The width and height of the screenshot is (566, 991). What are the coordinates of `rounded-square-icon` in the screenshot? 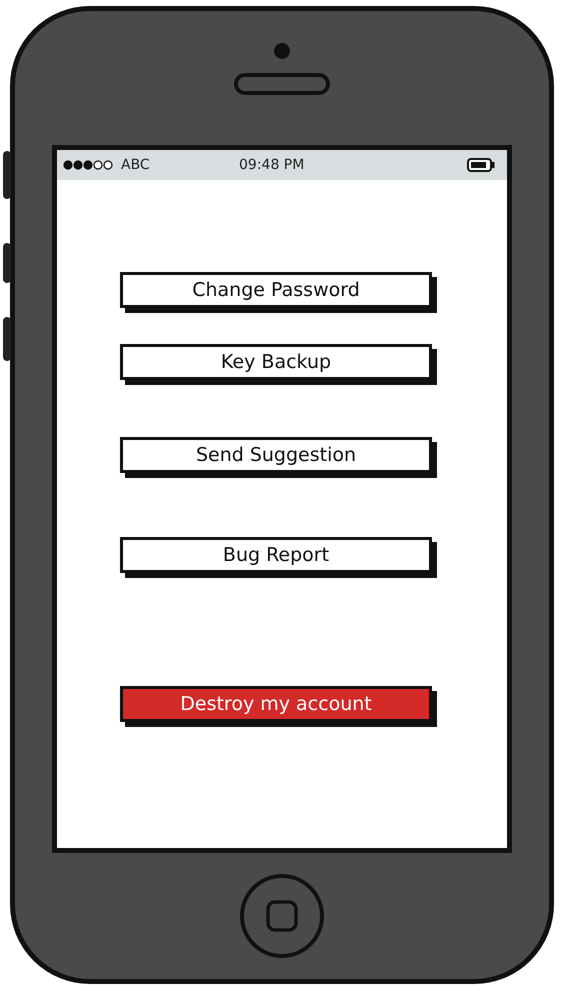 It's located at (282, 916).